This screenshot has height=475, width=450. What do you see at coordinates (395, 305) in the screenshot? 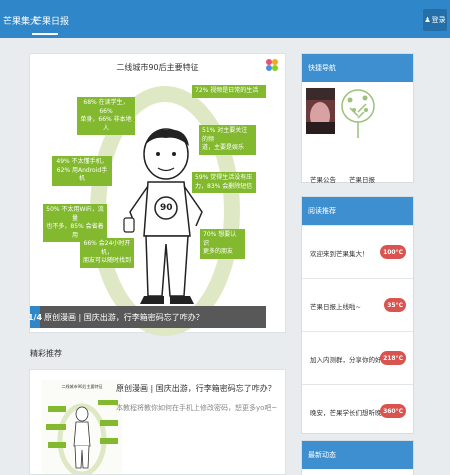
I see `heat-badge: 35°C` at bounding box center [395, 305].